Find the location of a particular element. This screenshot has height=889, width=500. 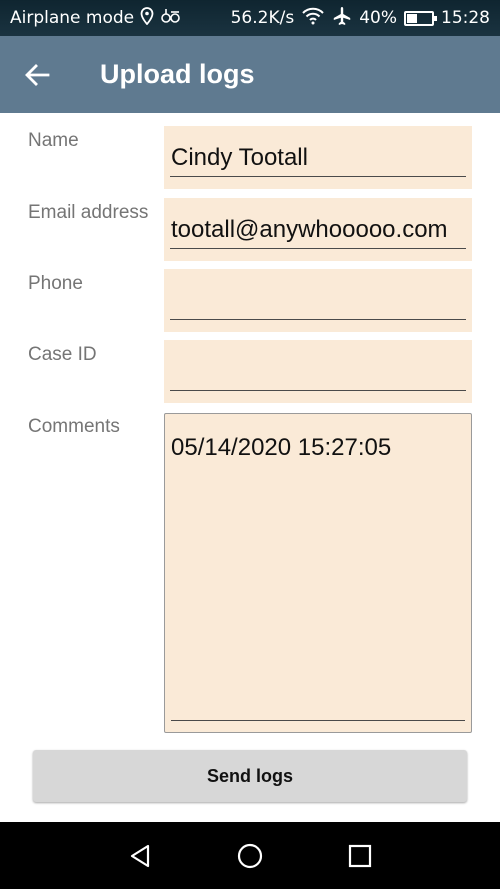

email-row: Email address tootall@anywhooooo.com is located at coordinates (250, 224).